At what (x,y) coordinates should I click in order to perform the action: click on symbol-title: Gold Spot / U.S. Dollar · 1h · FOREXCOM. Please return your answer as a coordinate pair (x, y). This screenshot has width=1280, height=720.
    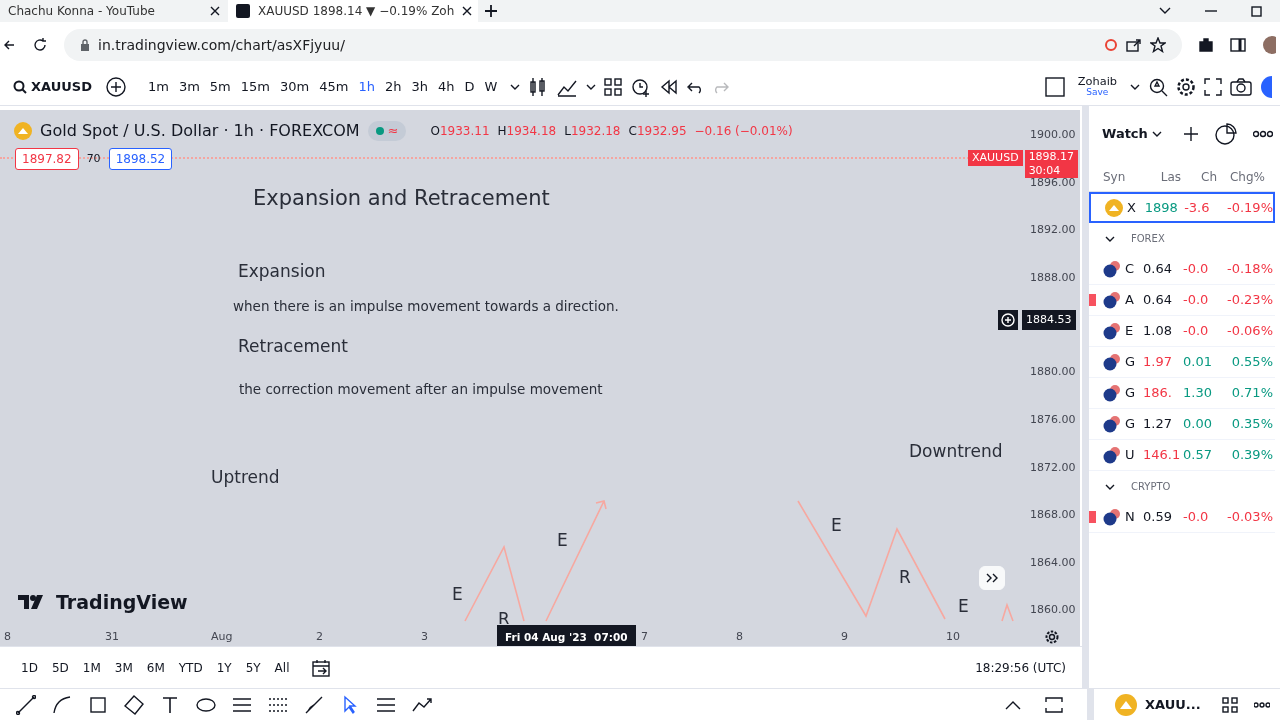
    Looking at the image, I should click on (200, 131).